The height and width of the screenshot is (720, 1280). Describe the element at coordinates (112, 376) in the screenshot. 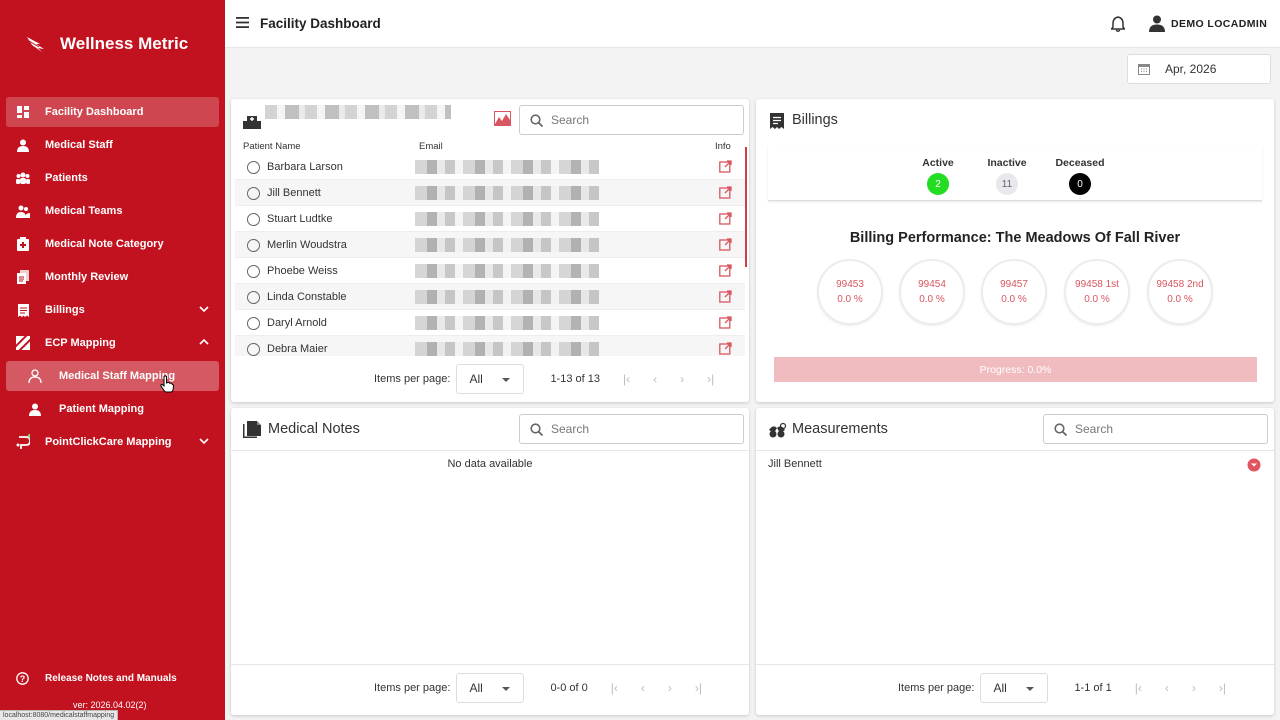

I see `sidebar-item-medical-staff-mapping: Medical Staff Mapping` at that location.